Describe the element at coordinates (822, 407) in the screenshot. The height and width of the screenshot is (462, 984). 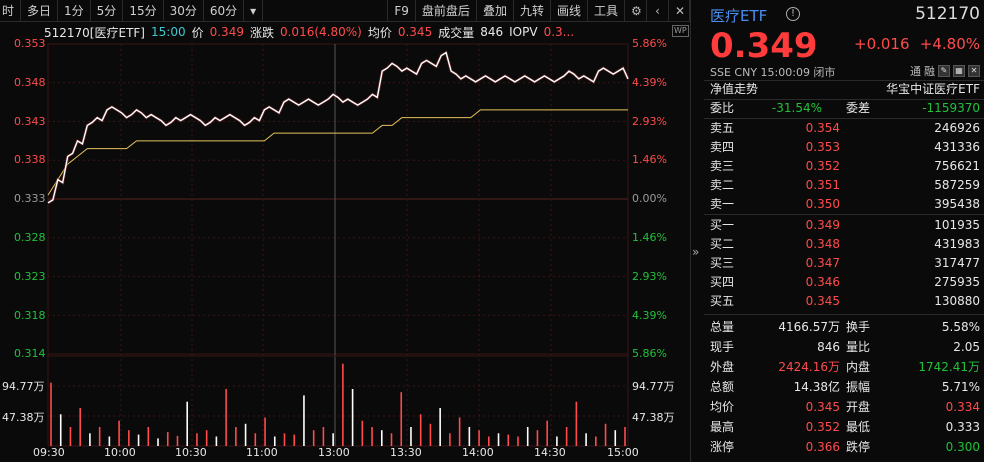
I see `stat-value: 0.345` at that location.